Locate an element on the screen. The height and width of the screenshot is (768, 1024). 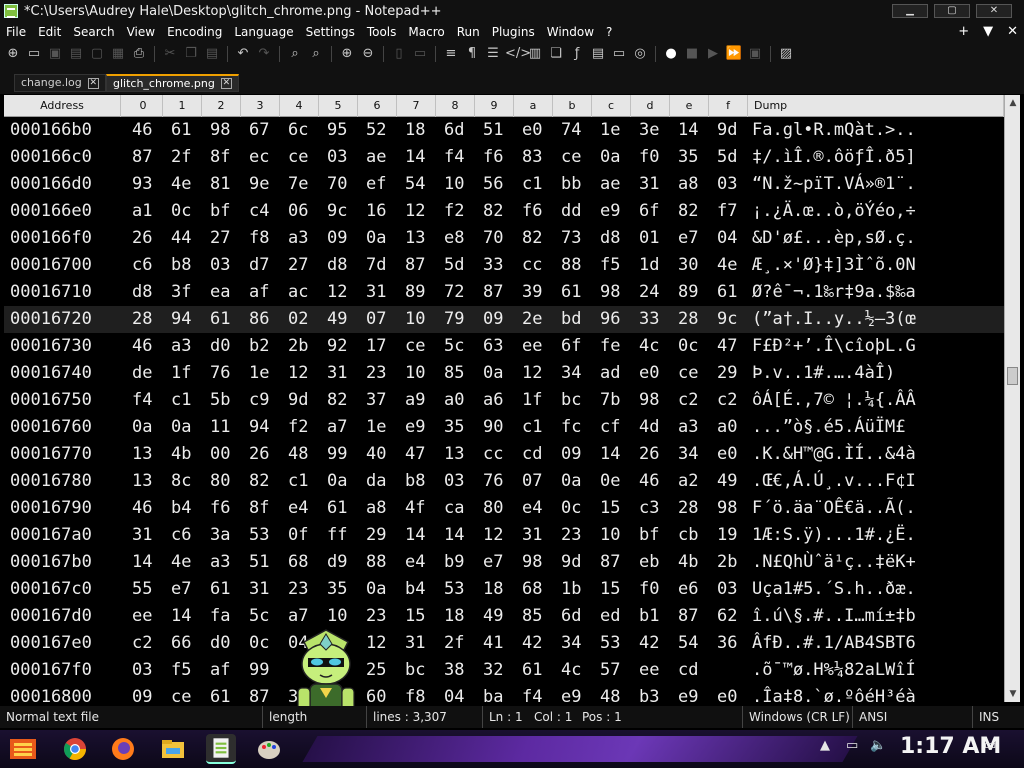
hex-byte: d0 is located at coordinates (220, 346).